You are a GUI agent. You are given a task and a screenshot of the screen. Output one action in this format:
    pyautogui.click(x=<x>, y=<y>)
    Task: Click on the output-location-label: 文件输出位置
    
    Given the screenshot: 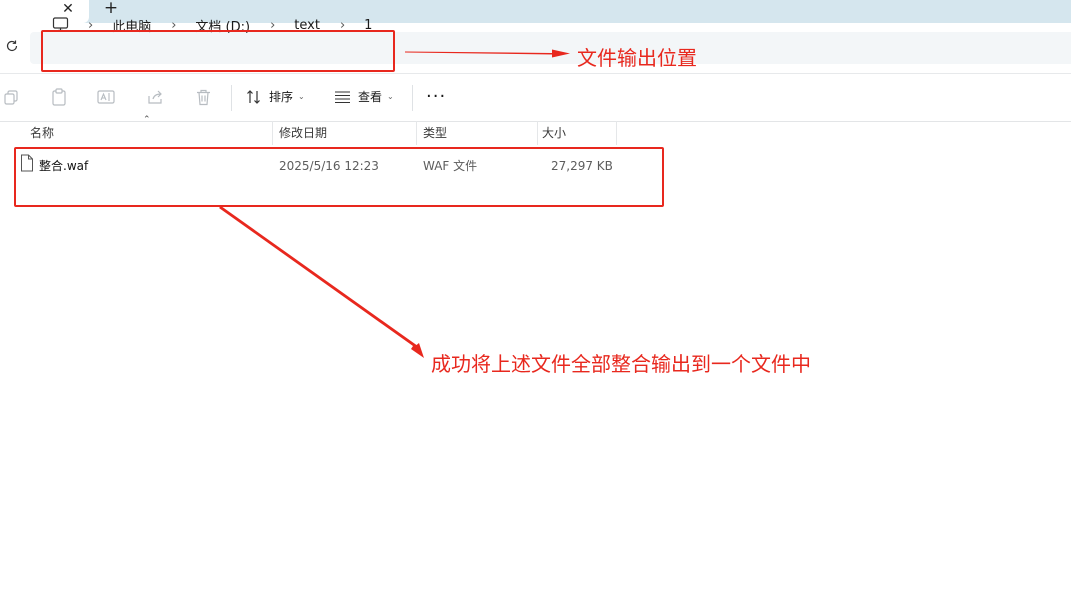 What is the action you would take?
    pyautogui.click(x=637, y=58)
    